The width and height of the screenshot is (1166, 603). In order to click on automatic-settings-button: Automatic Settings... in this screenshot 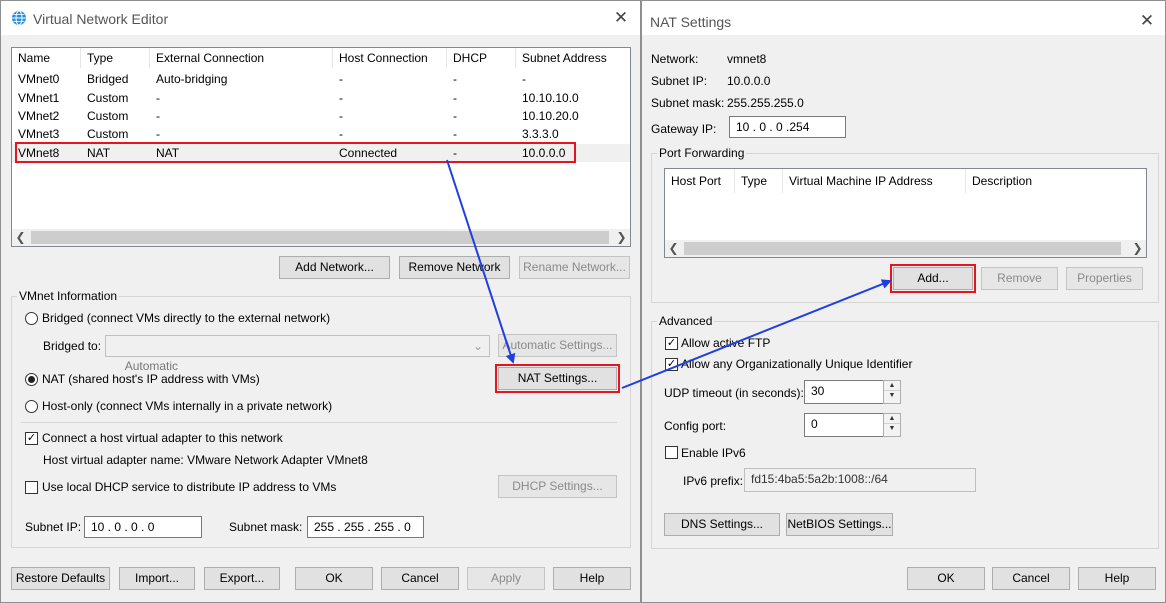, I will do `click(557, 345)`.